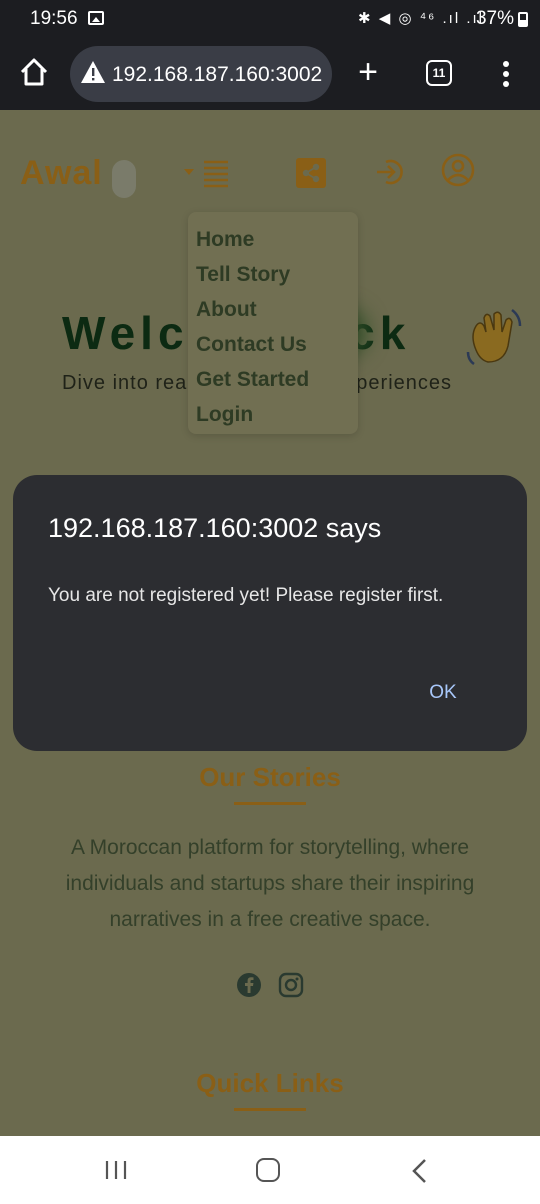 This screenshot has height=1204, width=540. I want to click on menu-item-home: Home, so click(225, 240).